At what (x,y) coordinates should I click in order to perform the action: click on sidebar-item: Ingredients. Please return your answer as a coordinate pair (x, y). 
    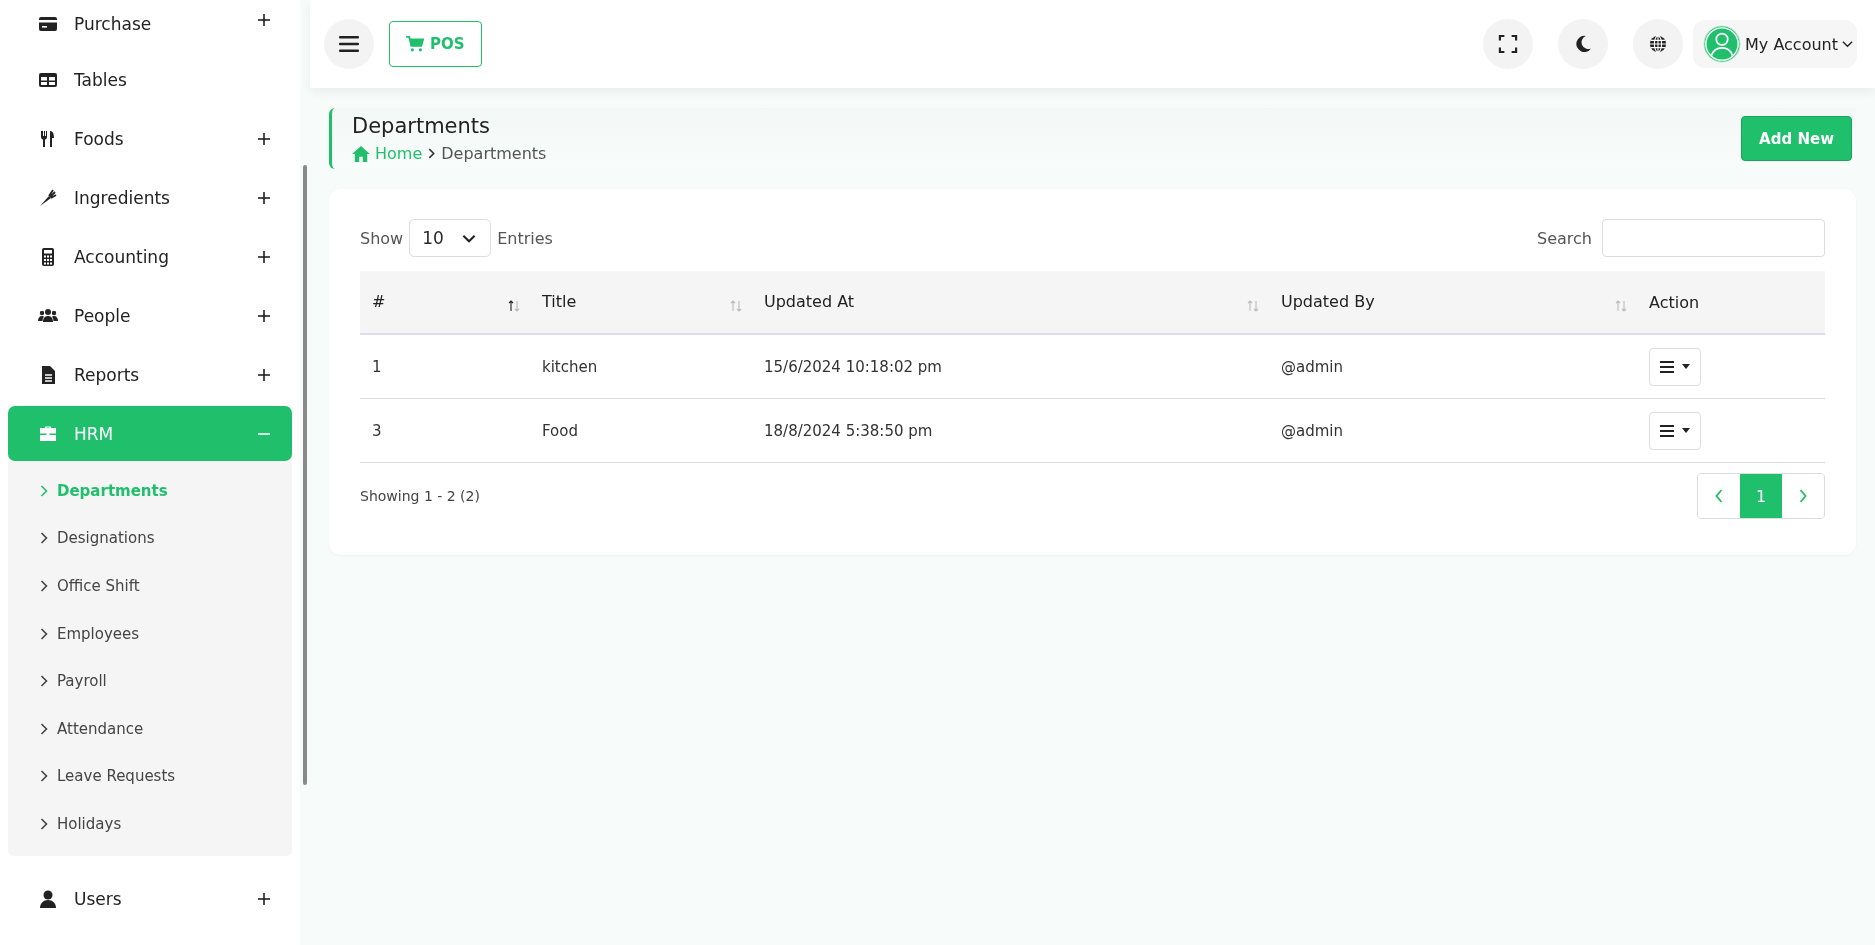
    Looking at the image, I should click on (150, 197).